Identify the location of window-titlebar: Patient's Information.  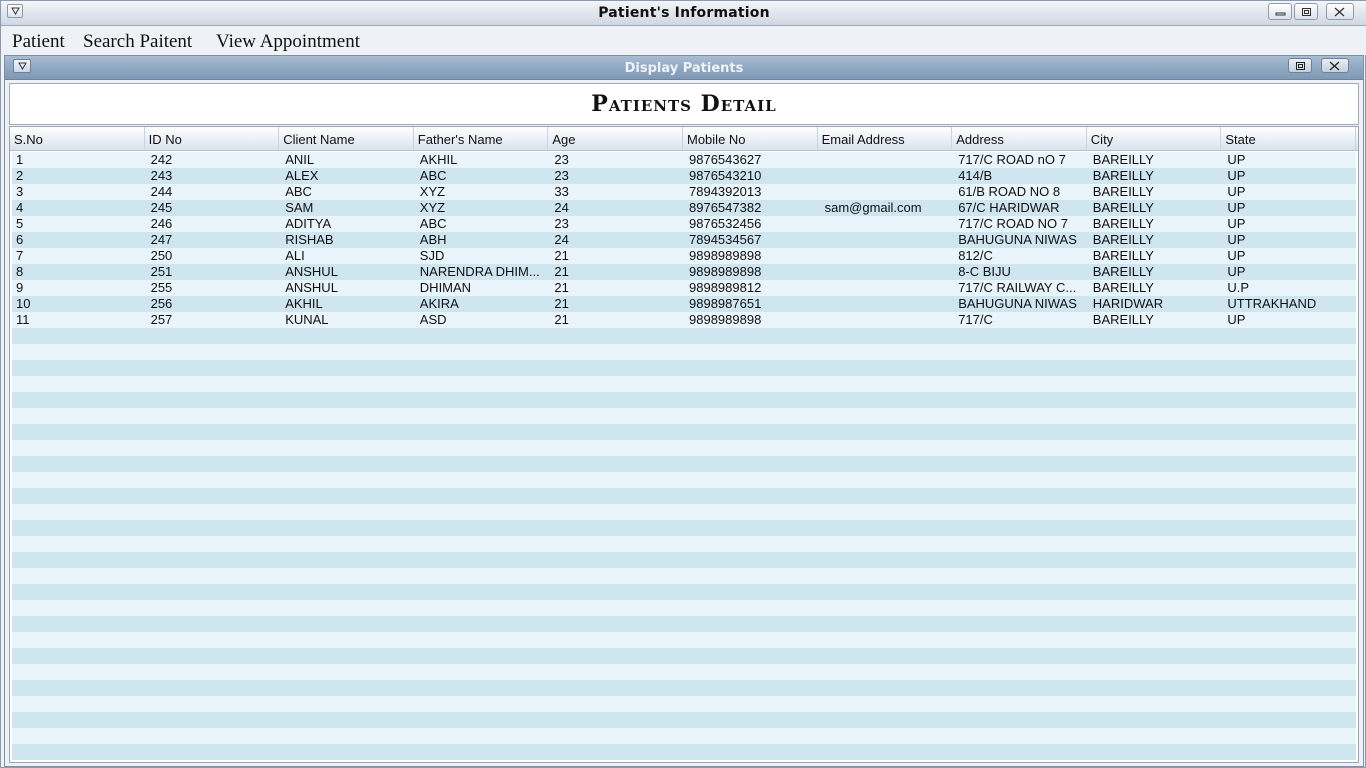
(683, 13).